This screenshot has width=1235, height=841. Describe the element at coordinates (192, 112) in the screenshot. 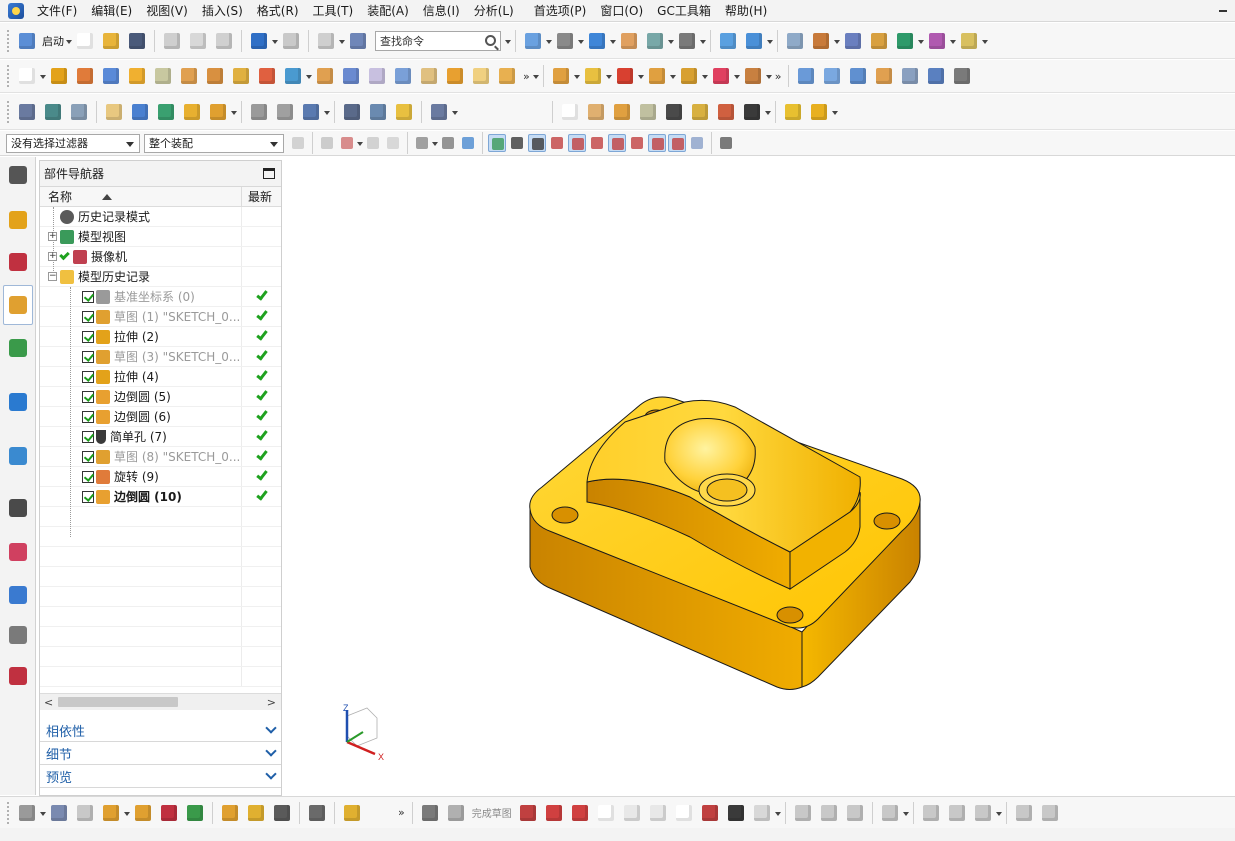

I see `move-component-icon` at that location.